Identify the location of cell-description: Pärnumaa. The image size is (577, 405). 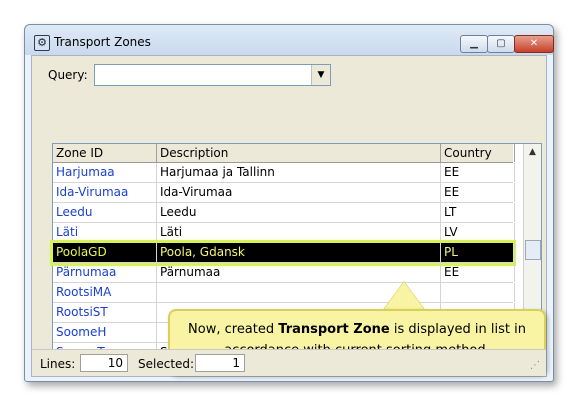
(299, 272).